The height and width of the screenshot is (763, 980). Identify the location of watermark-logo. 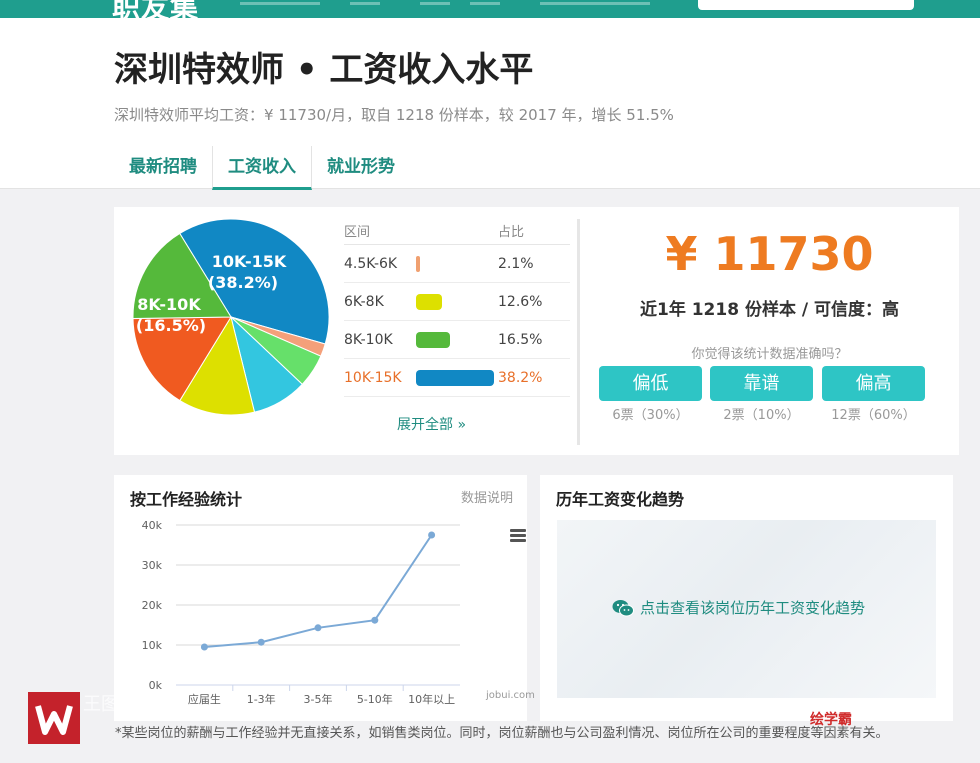
(54, 718).